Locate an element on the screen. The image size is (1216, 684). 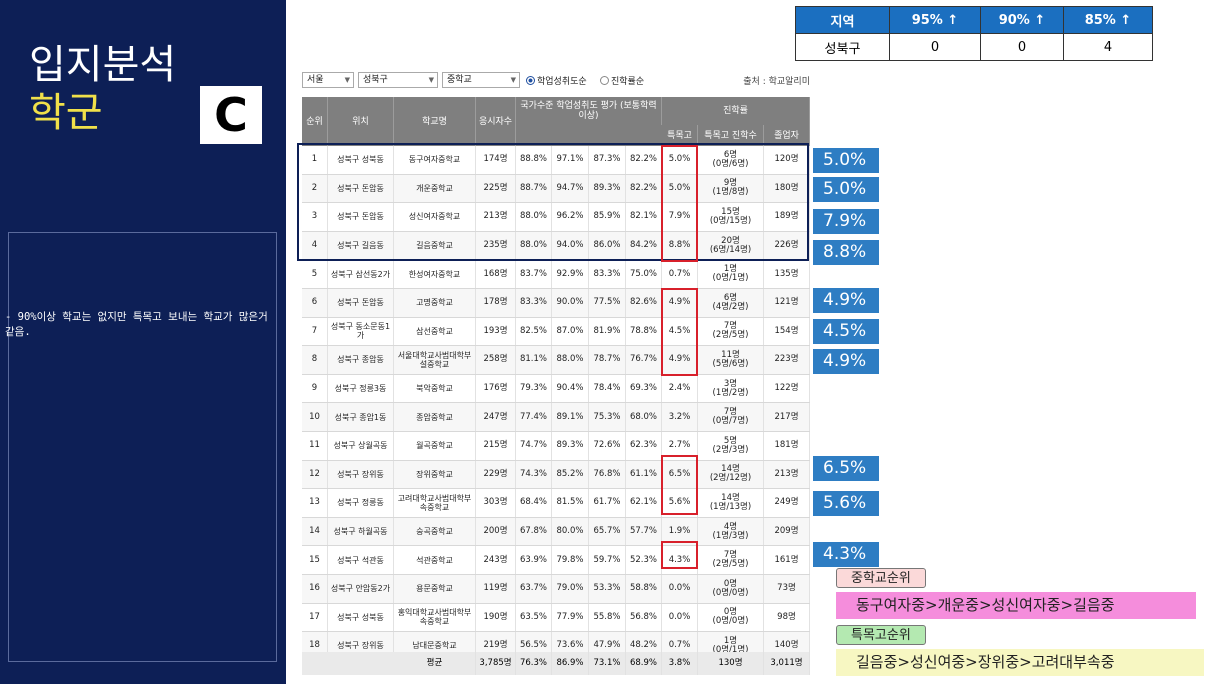
cell-a: 63.9% is located at coordinates (534, 560).